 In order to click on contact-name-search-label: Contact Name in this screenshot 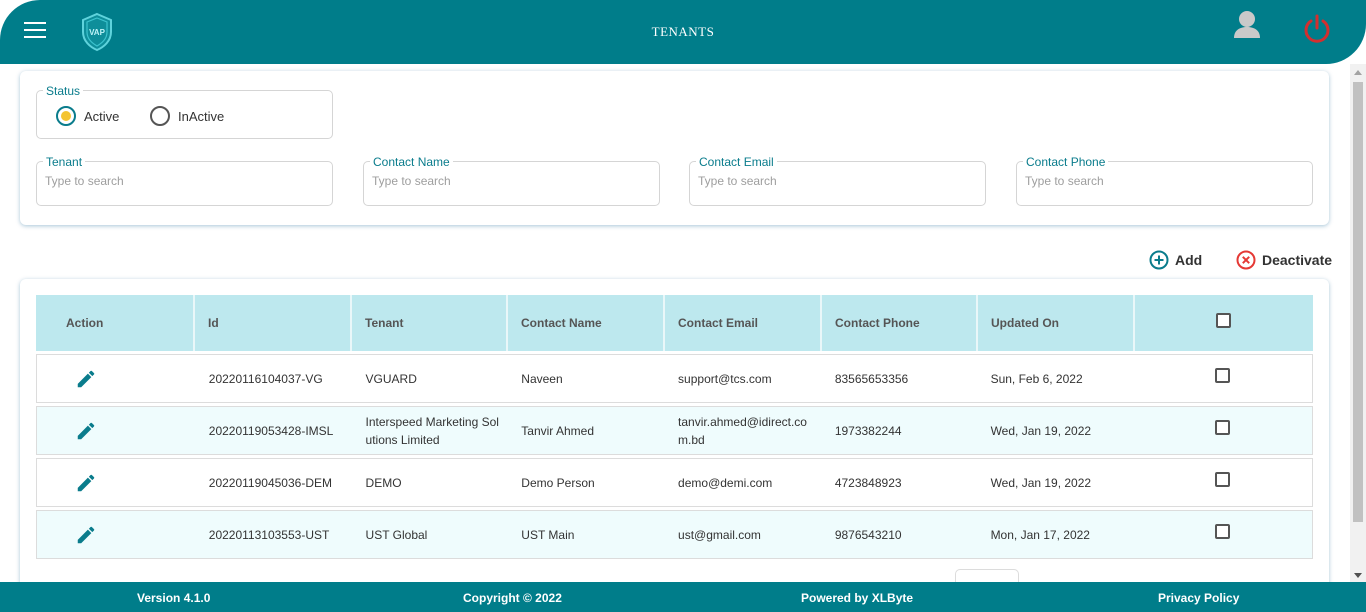, I will do `click(411, 162)`.